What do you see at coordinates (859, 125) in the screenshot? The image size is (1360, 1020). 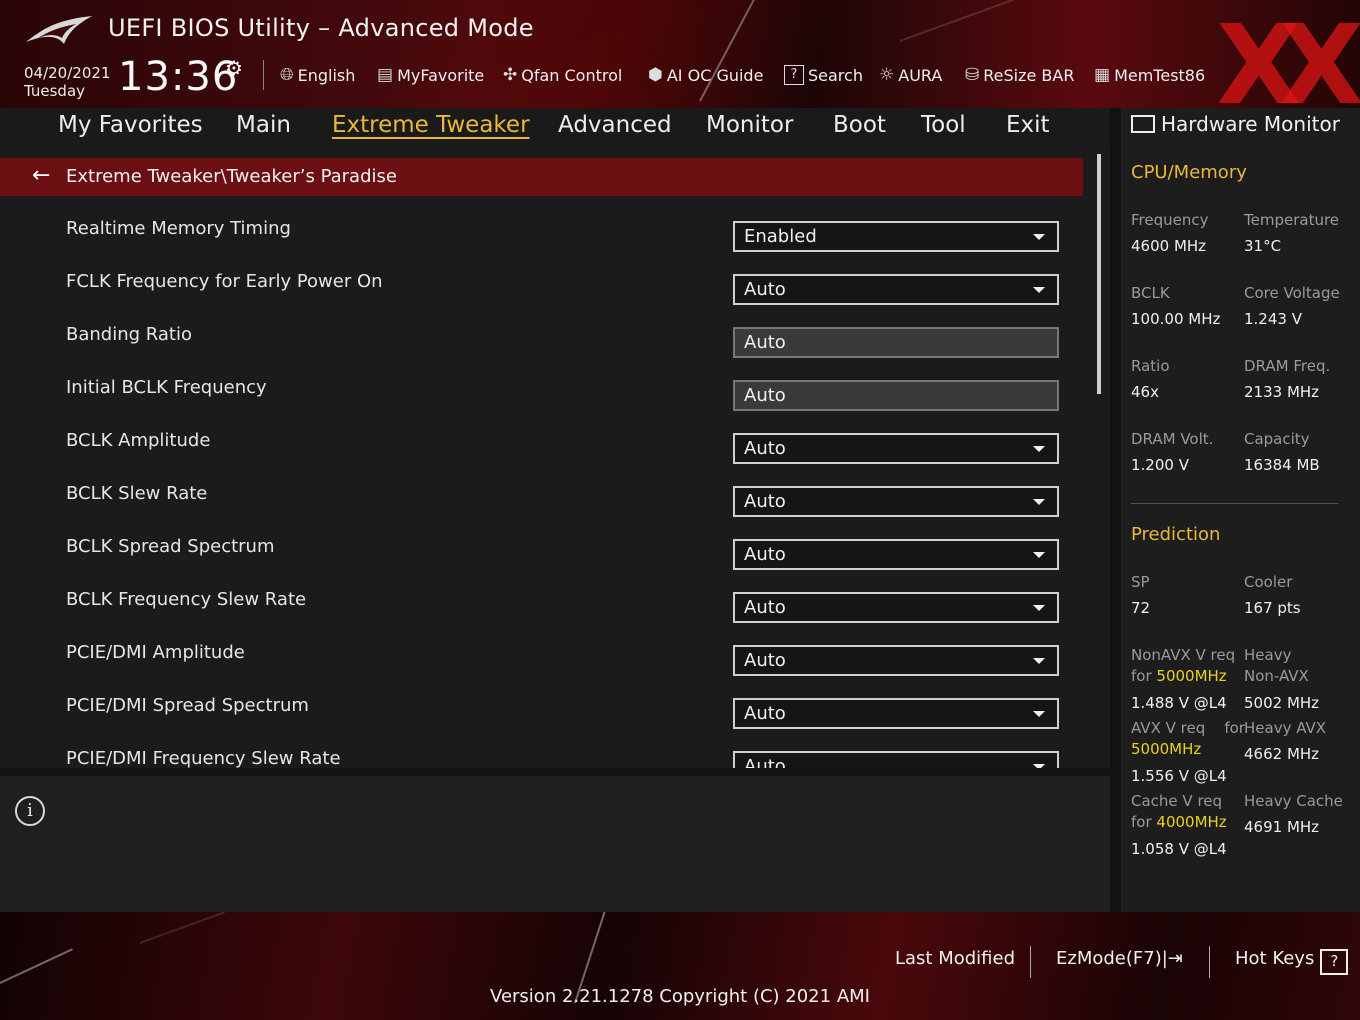 I see `tab-boot: Boot` at bounding box center [859, 125].